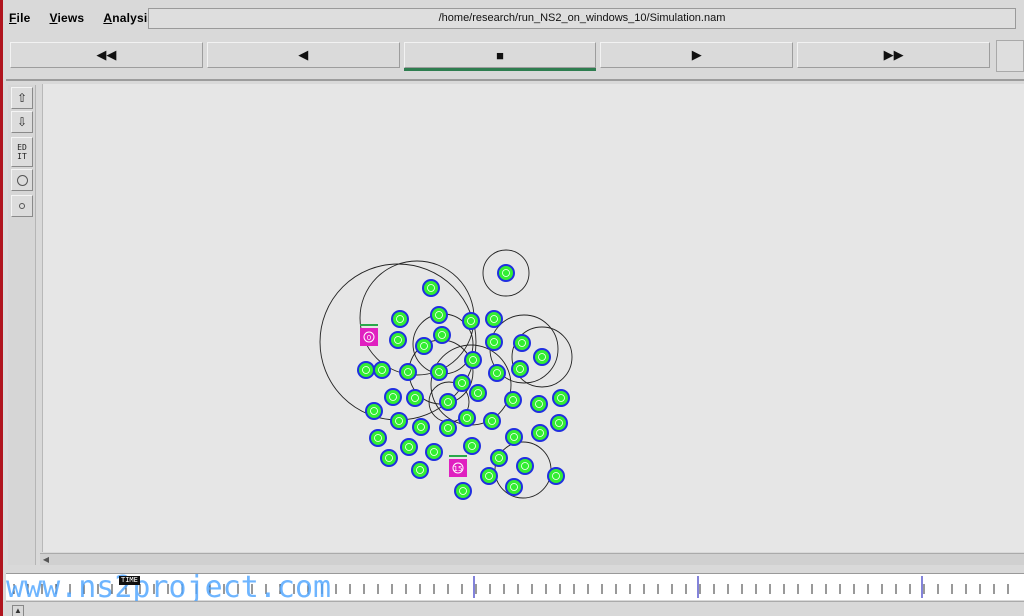  I want to click on step-back-button: ◀, so click(303, 55).